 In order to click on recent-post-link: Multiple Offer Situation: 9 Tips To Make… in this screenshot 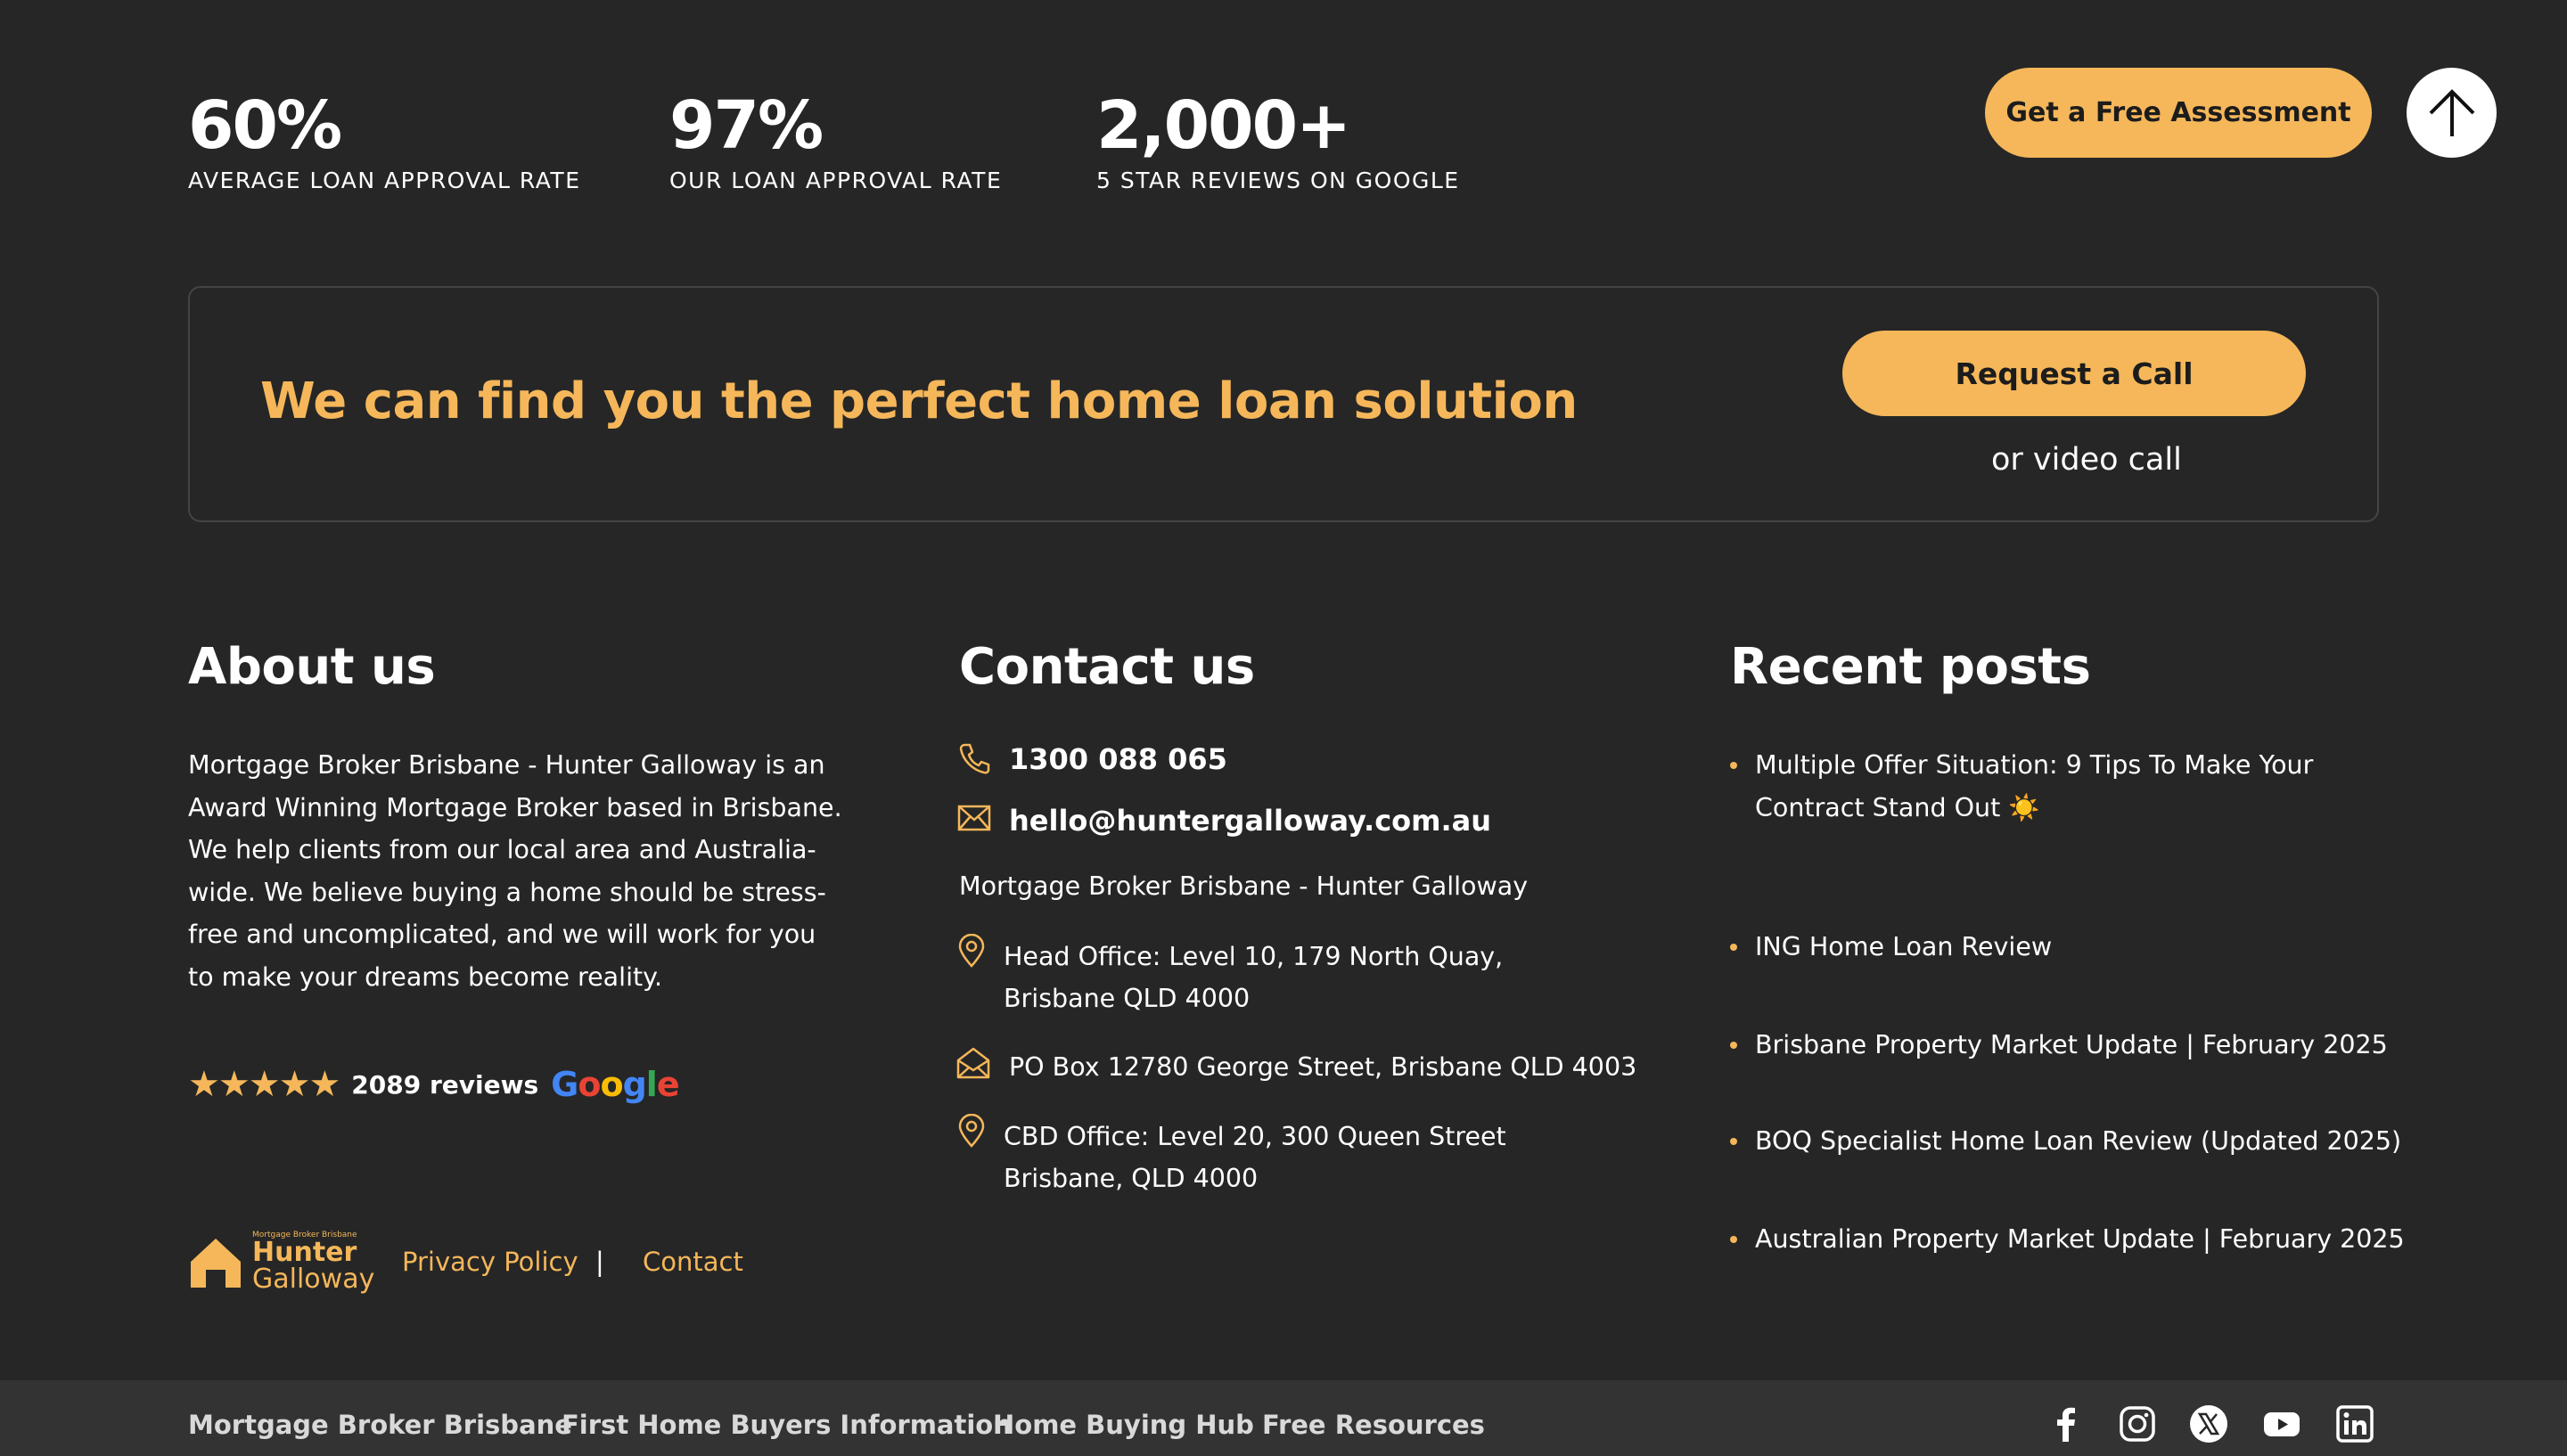, I will do `click(2051, 786)`.